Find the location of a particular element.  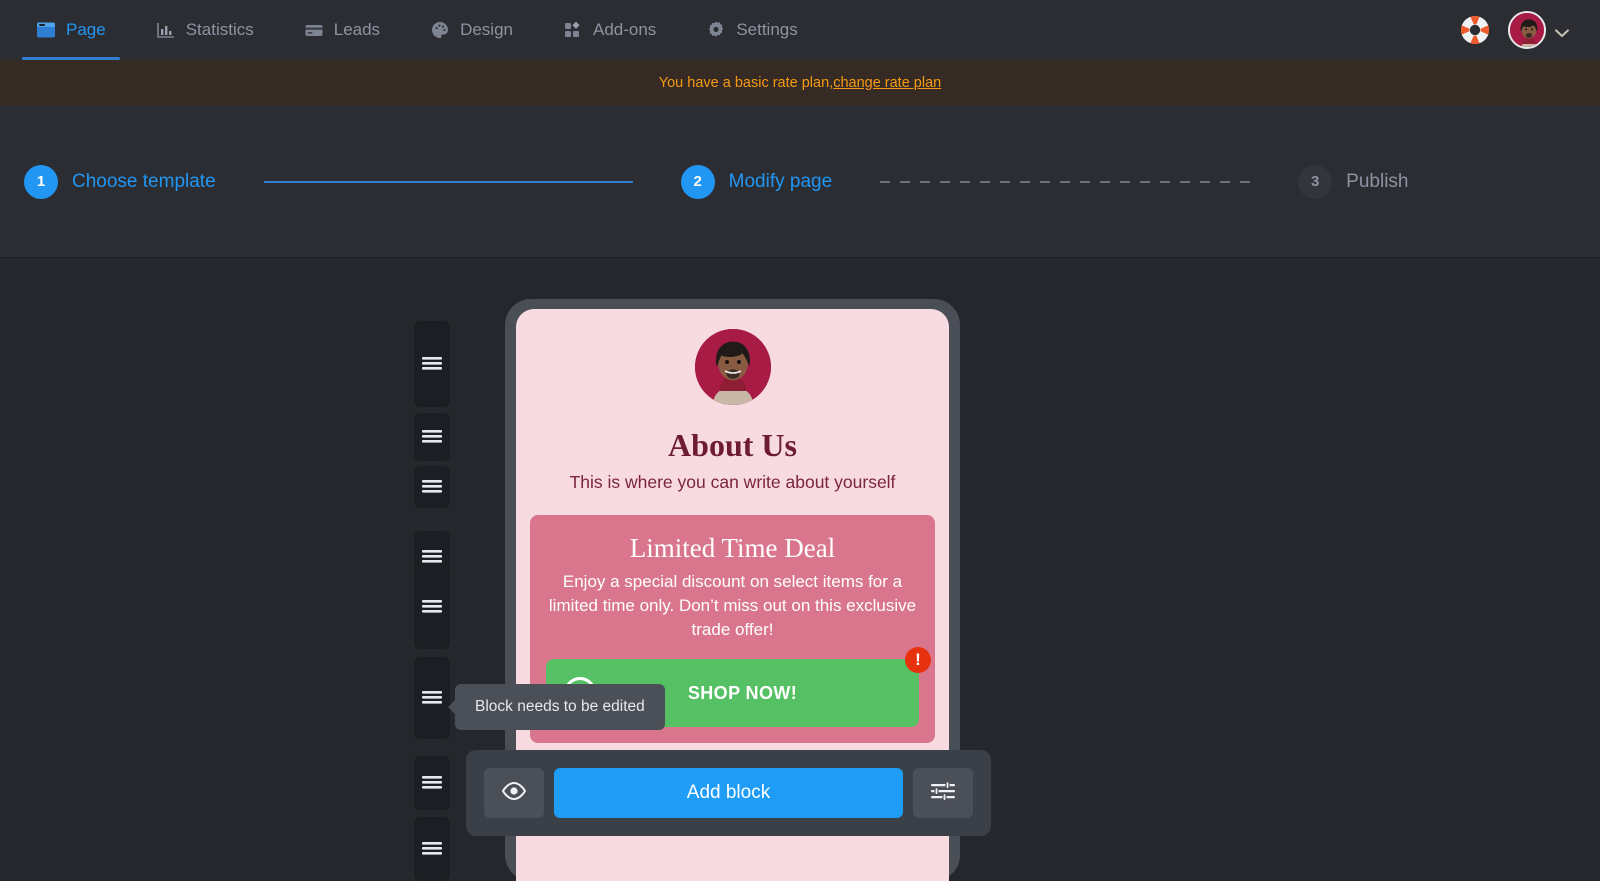

nav-tab-settings-label: Settings is located at coordinates (767, 29).